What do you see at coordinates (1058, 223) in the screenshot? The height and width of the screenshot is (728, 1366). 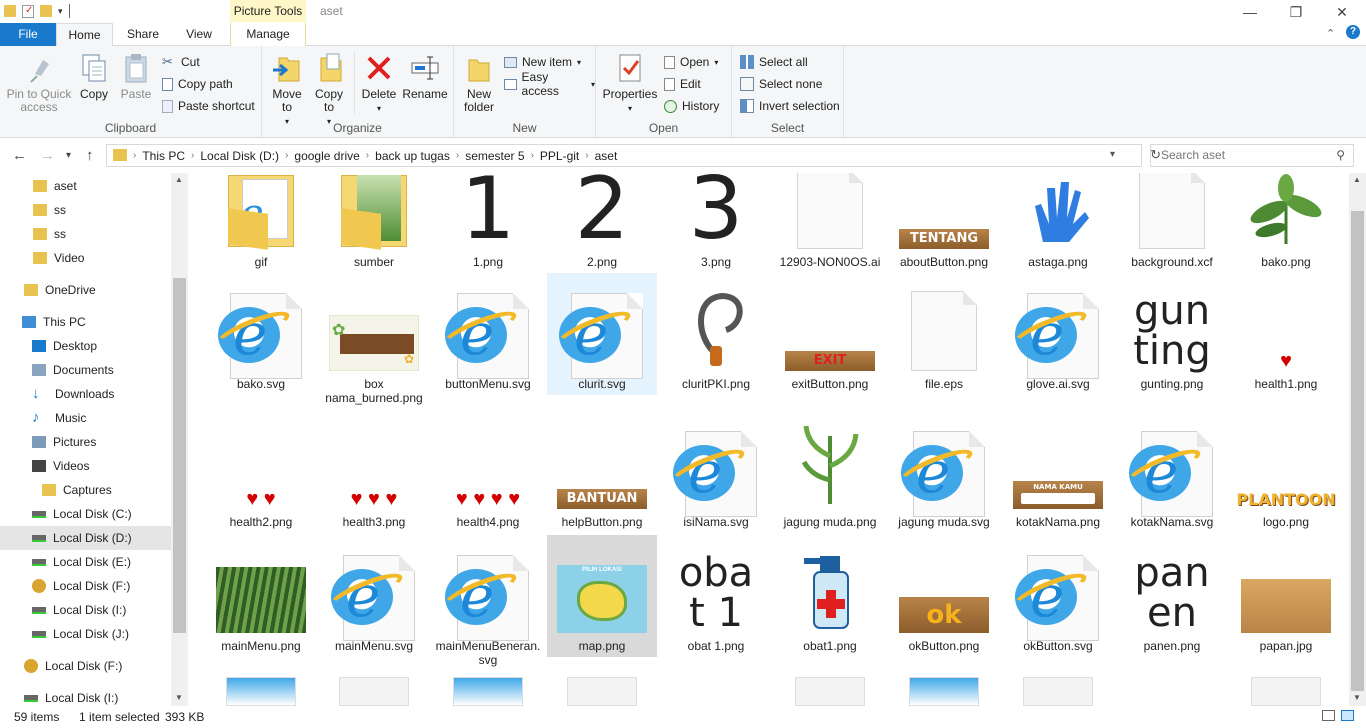 I see `file-item: astaga.png` at bounding box center [1058, 223].